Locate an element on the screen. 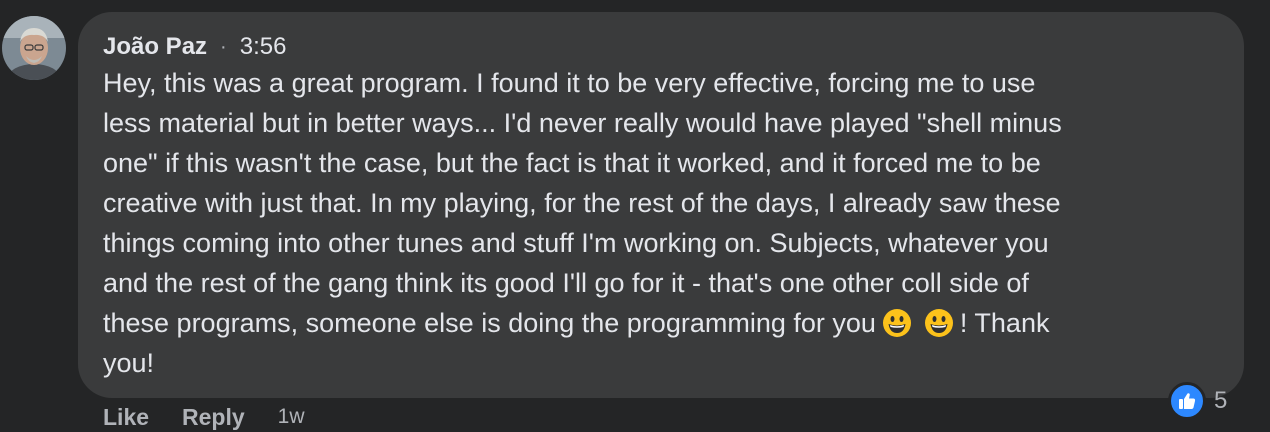  avatar is located at coordinates (34, 48).